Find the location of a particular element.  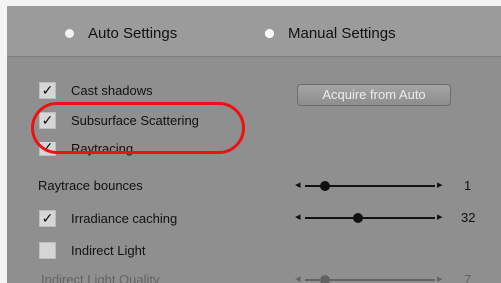

indirect-light-quality-label: Indirect Light Quality is located at coordinates (100, 277).